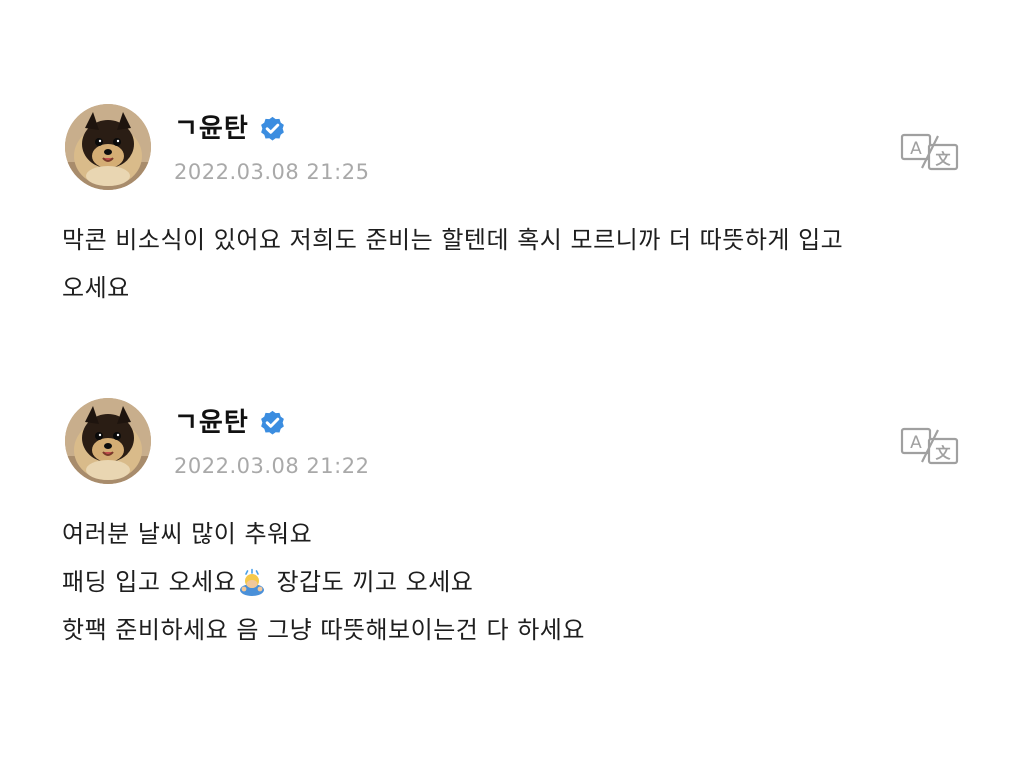 The height and width of the screenshot is (778, 1024). What do you see at coordinates (252, 580) in the screenshot?
I see `bow-emoji-icon` at bounding box center [252, 580].